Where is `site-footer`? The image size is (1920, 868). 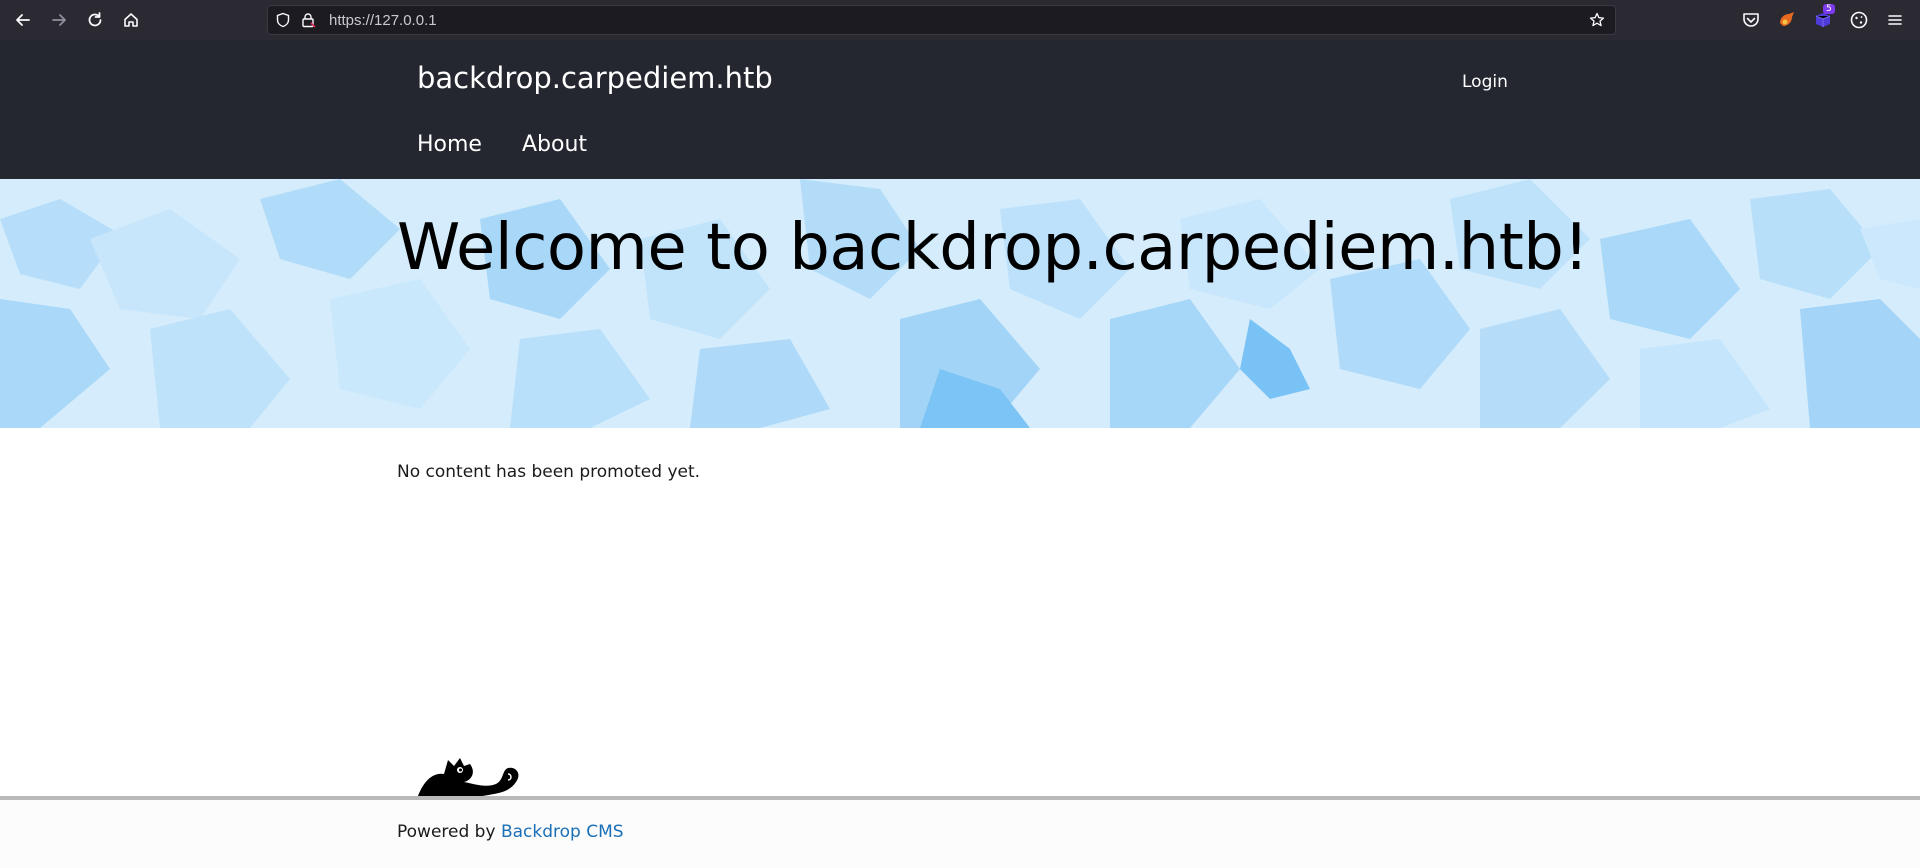 site-footer is located at coordinates (960, 834).